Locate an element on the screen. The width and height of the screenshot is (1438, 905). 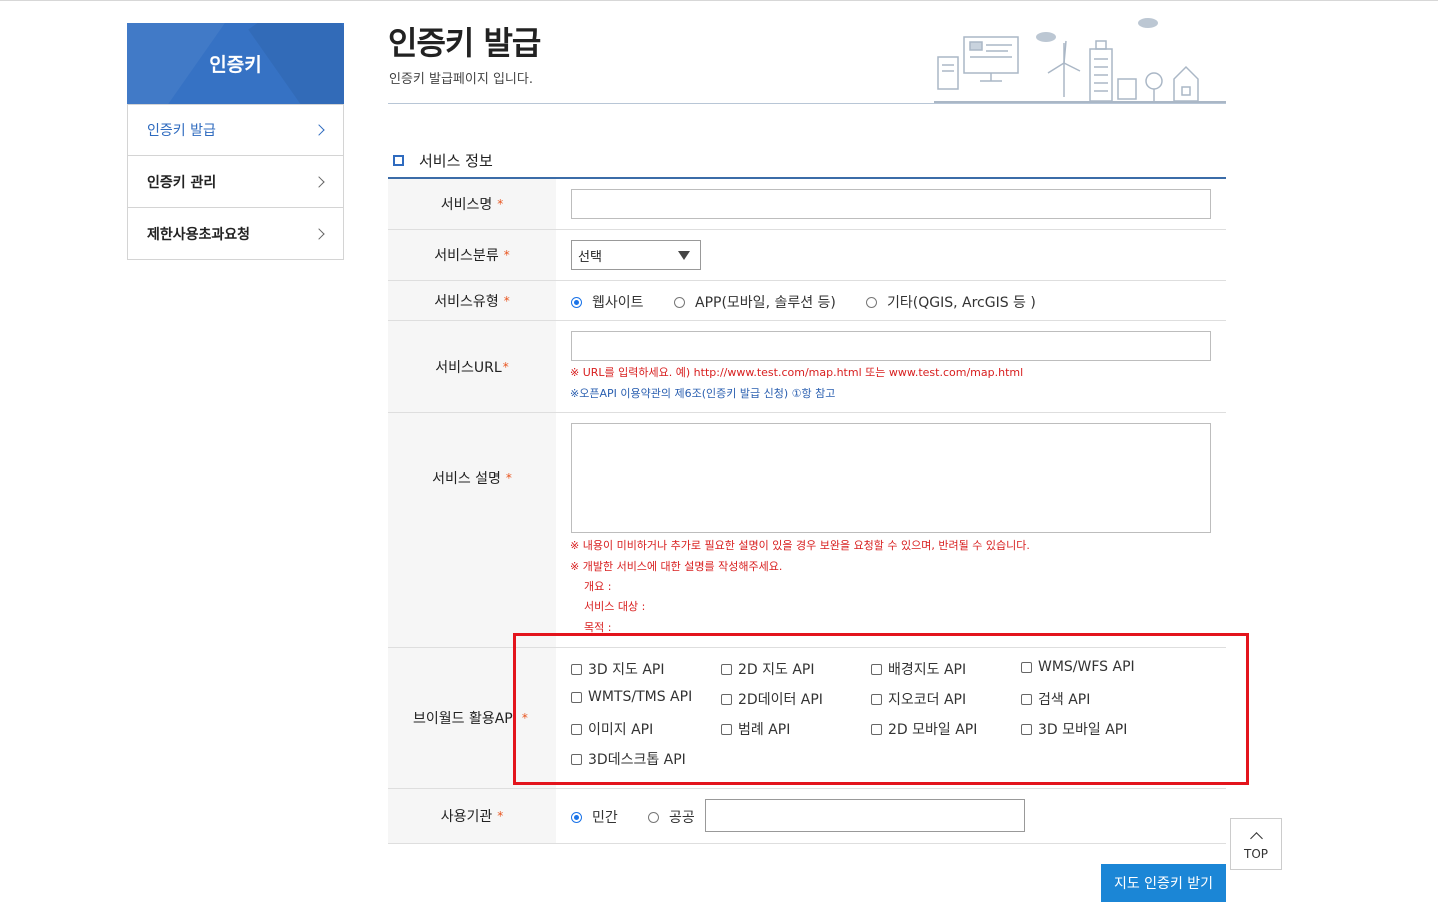
sidebar: 인증키 인증키 발급 인증키 관리 제한사용초과요청 is located at coordinates (235, 141).